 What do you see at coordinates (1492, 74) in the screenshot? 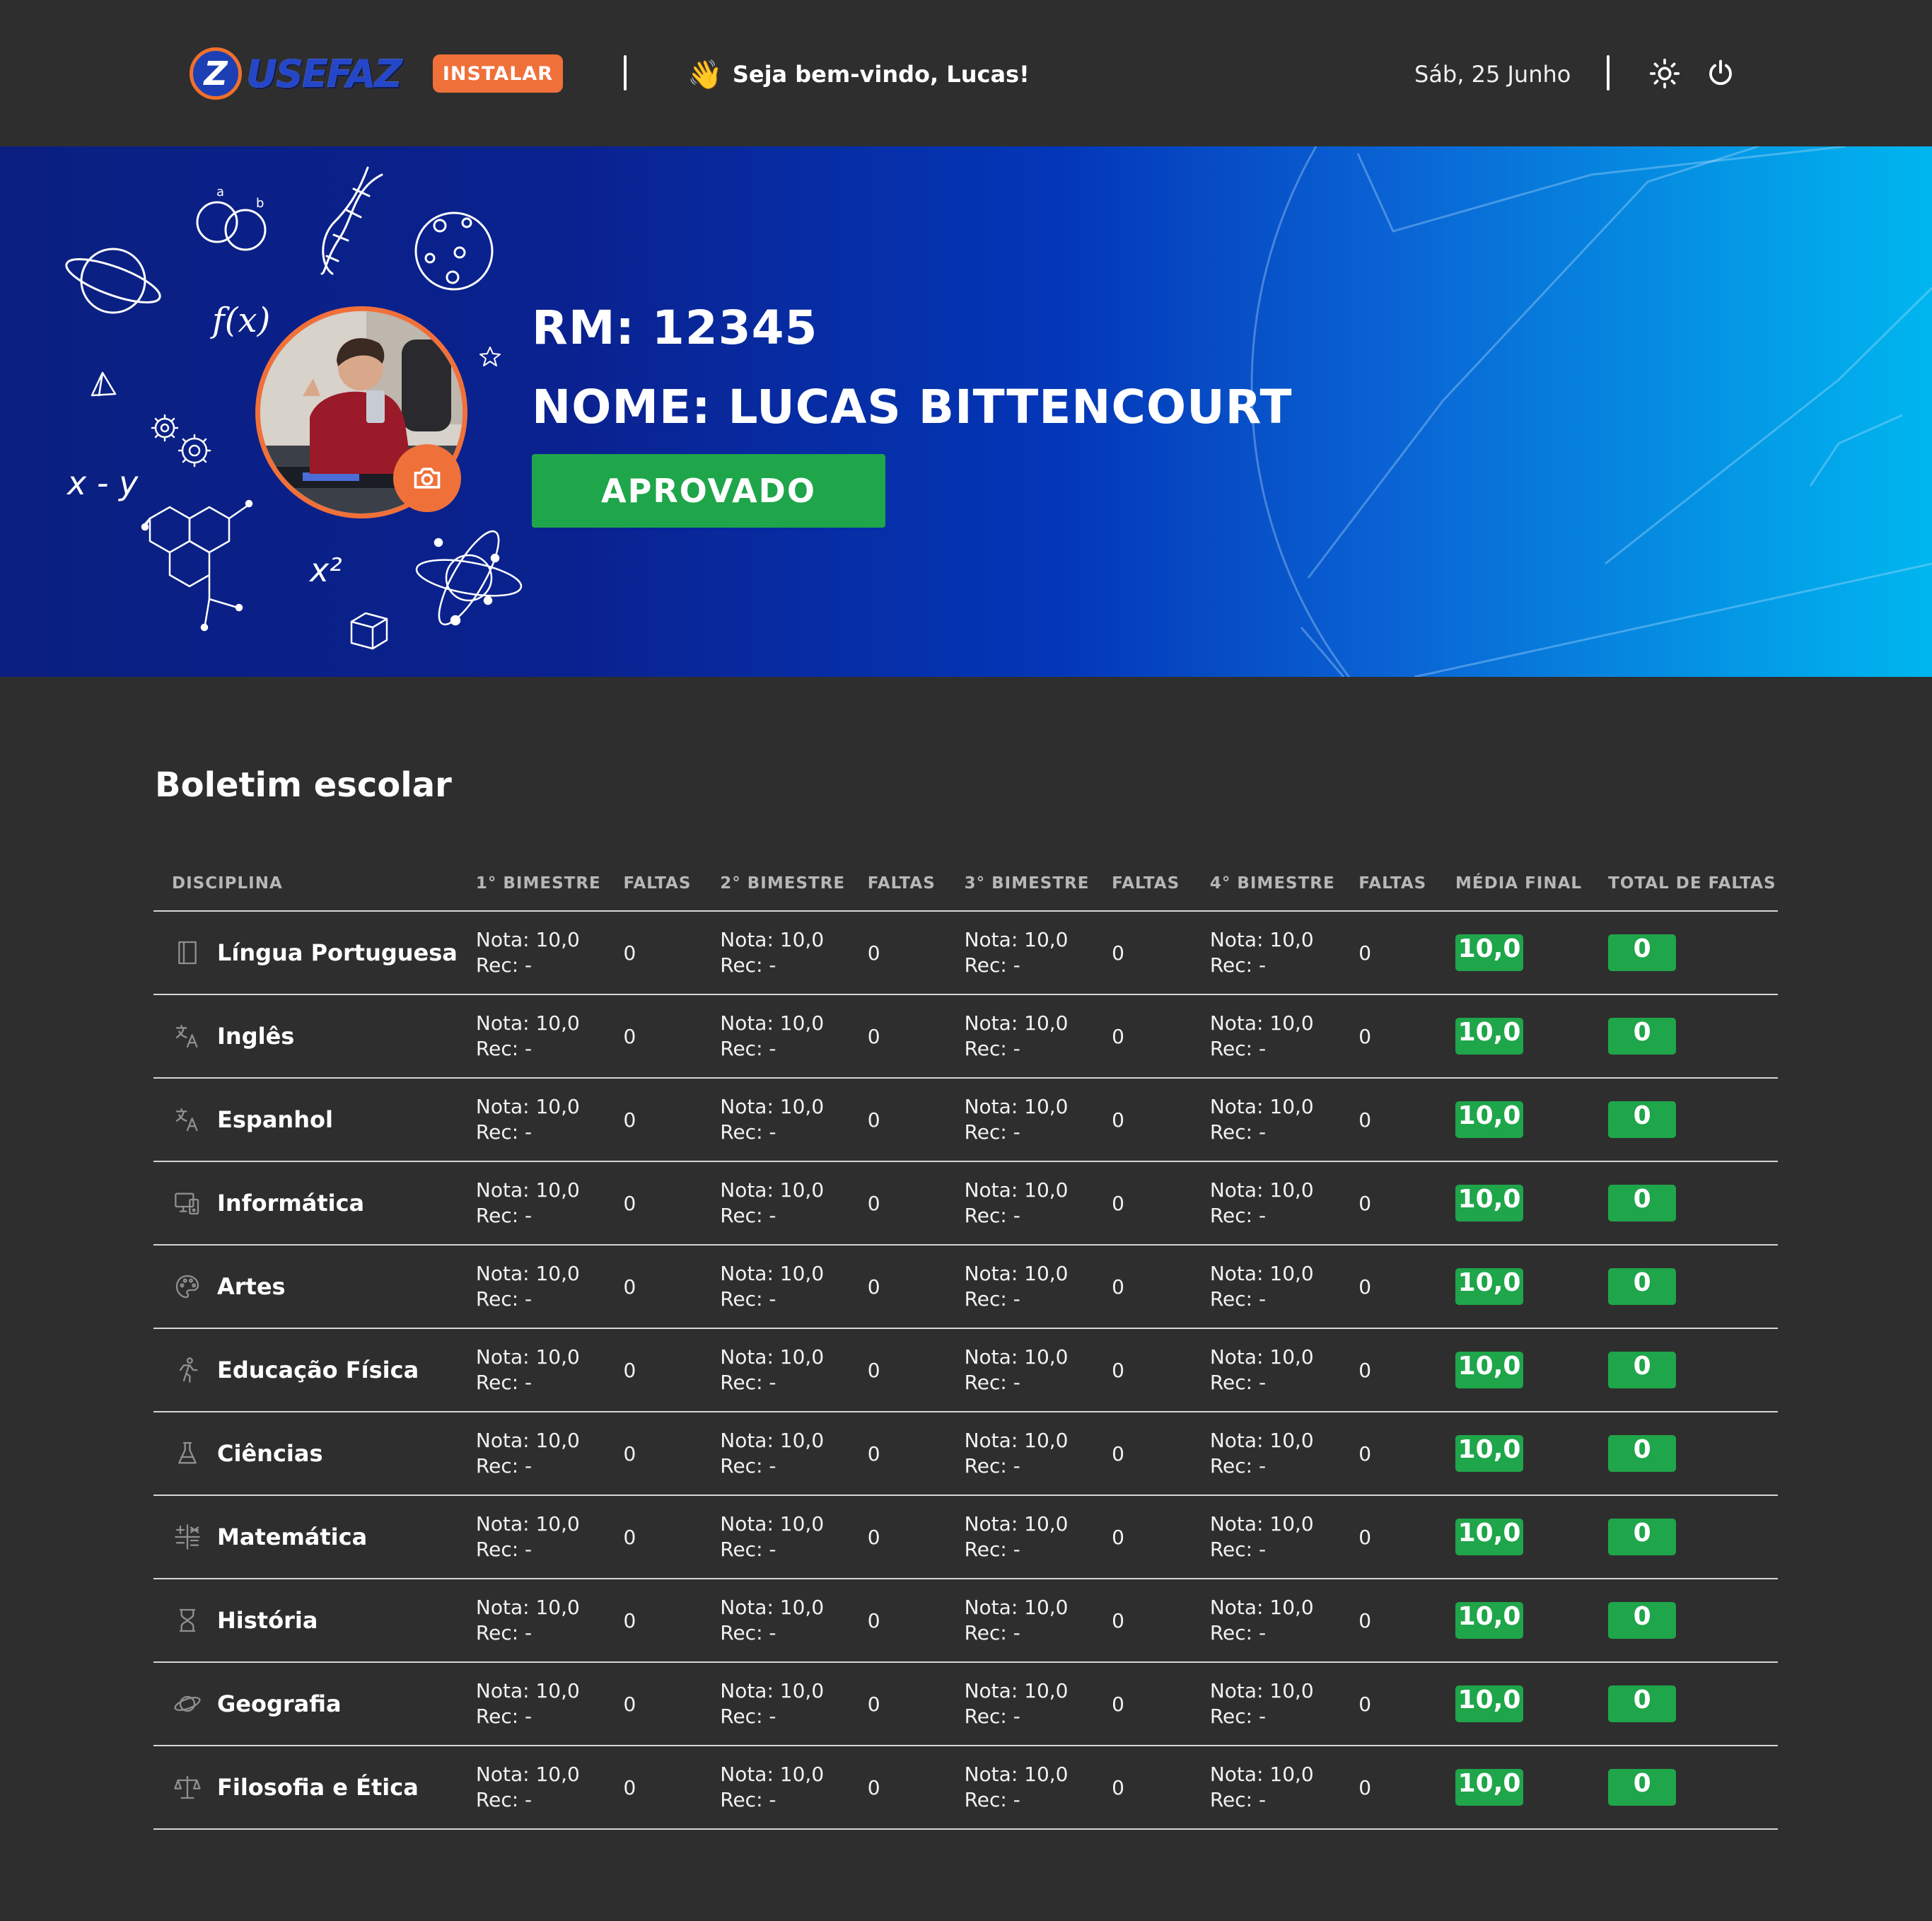
I see `current-date: Sáb, 25 Junho` at bounding box center [1492, 74].